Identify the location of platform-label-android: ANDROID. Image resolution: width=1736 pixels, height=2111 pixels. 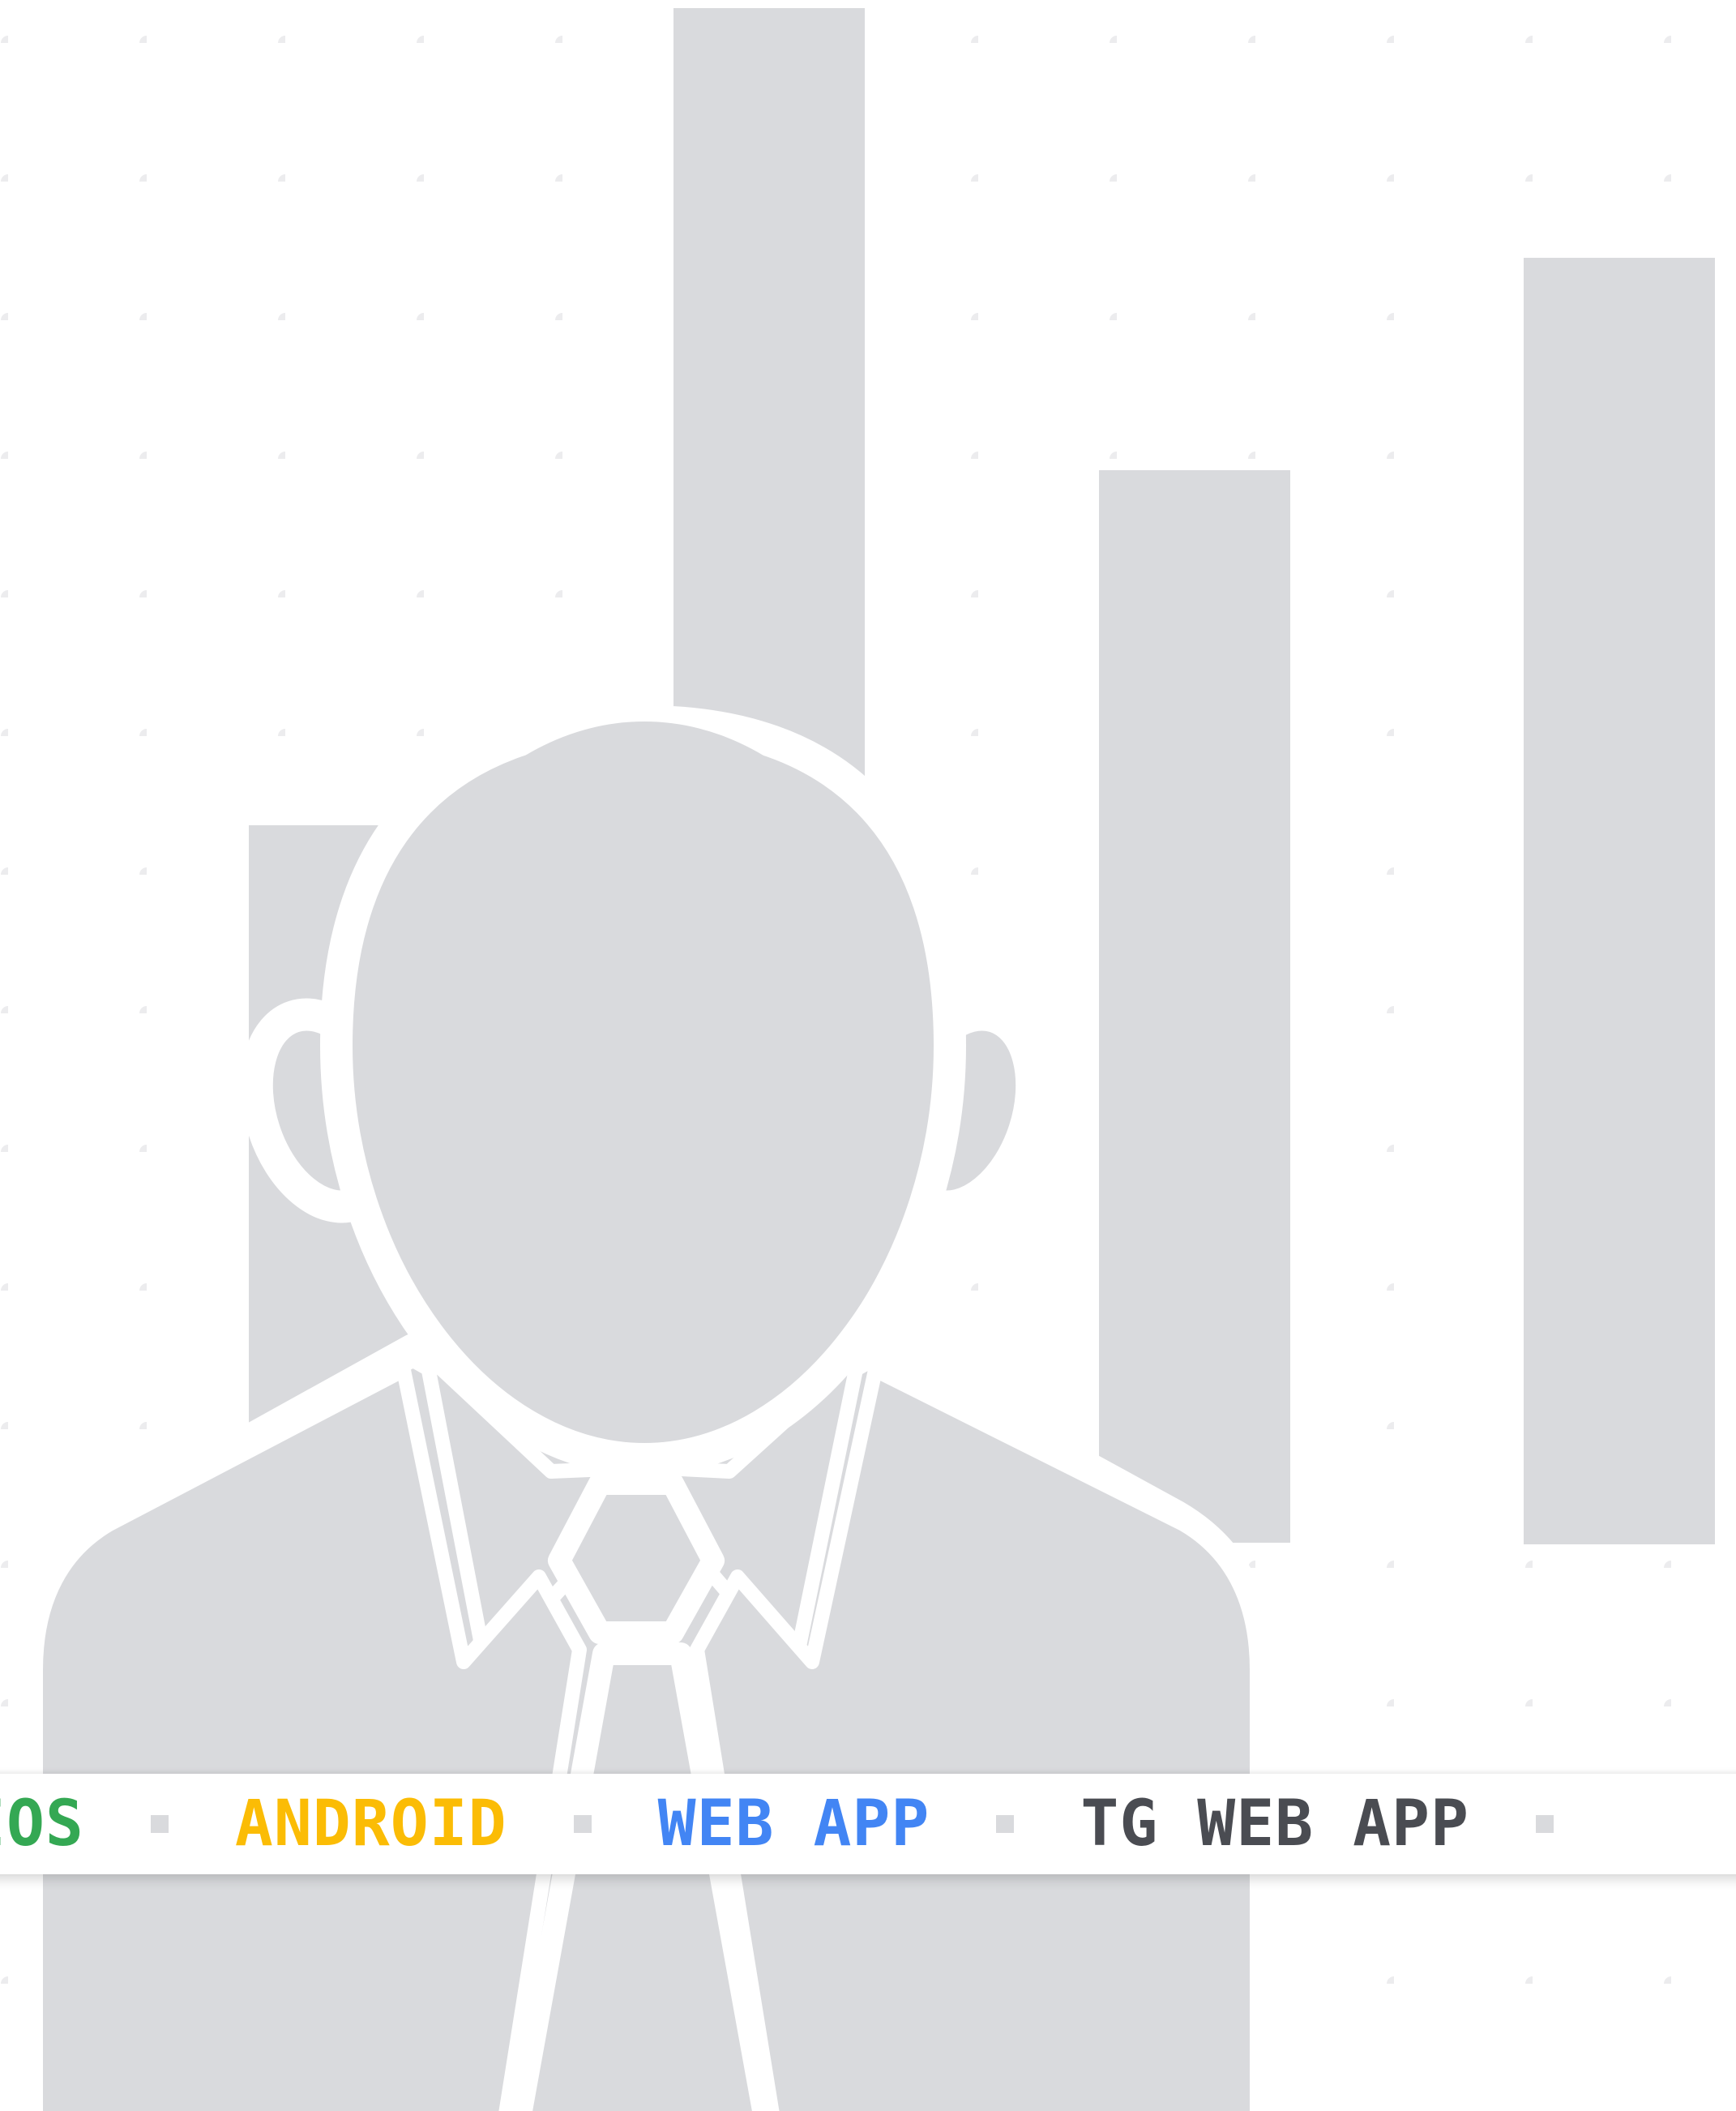
(370, 1825).